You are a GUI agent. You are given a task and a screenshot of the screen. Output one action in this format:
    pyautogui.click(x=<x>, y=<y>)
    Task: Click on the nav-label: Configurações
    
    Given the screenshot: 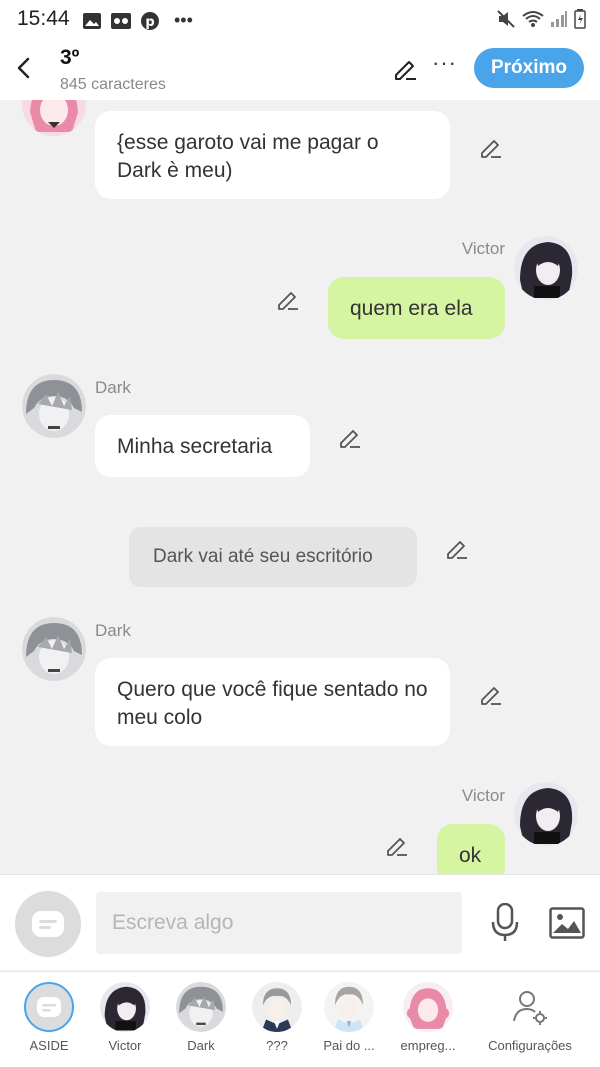 What is the action you would take?
    pyautogui.click(x=530, y=1045)
    